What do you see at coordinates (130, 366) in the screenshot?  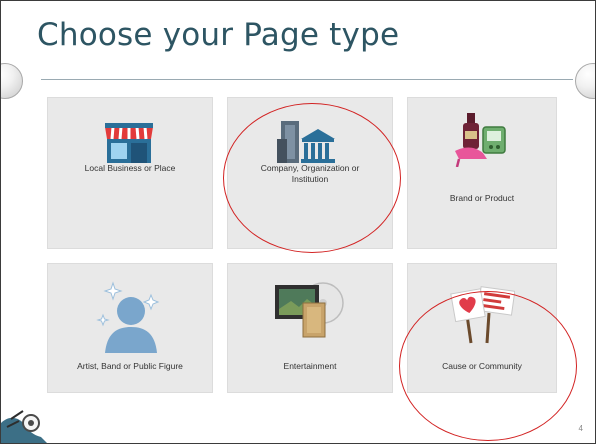 I see `tile-label: Artist, Band or Public Figure` at bounding box center [130, 366].